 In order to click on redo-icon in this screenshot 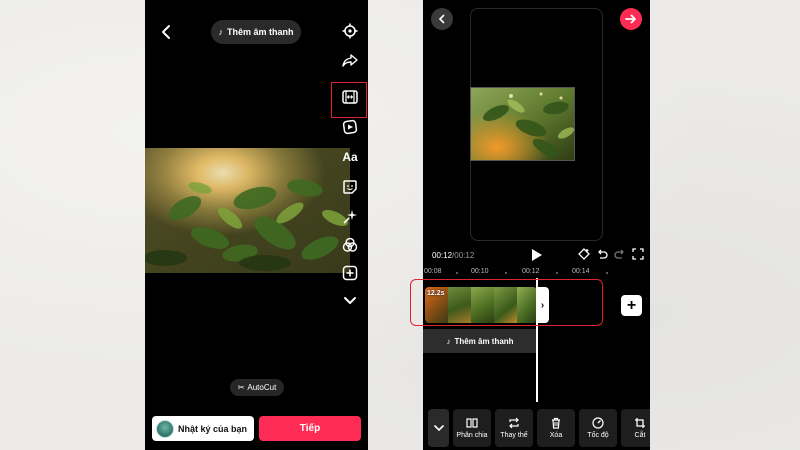, I will do `click(620, 254)`.